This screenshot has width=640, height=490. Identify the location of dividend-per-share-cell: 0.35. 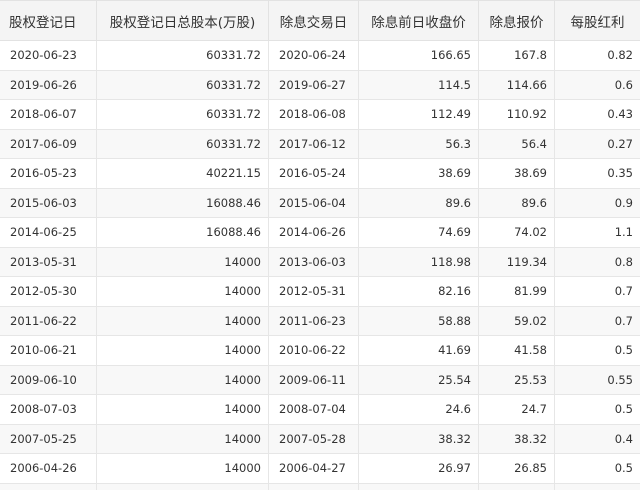
(597, 173).